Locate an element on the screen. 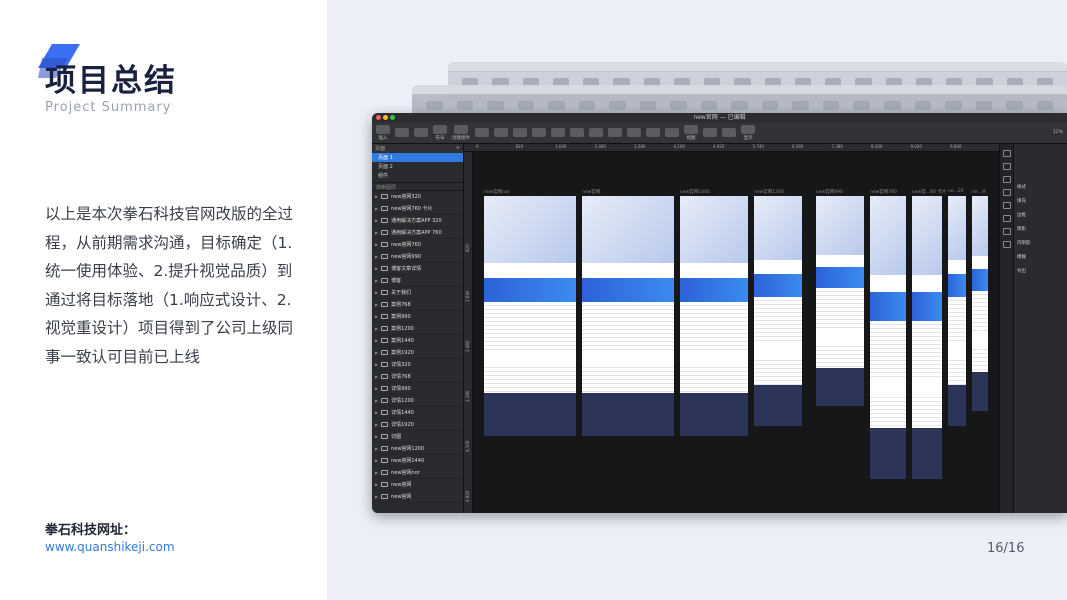 This screenshot has width=1067, height=600. close-window-button is located at coordinates (378, 117).